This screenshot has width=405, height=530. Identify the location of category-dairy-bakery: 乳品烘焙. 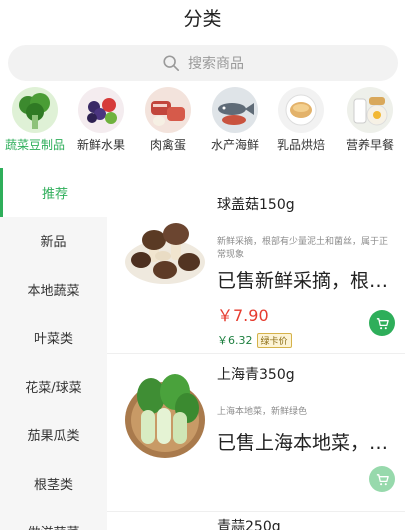
(301, 120).